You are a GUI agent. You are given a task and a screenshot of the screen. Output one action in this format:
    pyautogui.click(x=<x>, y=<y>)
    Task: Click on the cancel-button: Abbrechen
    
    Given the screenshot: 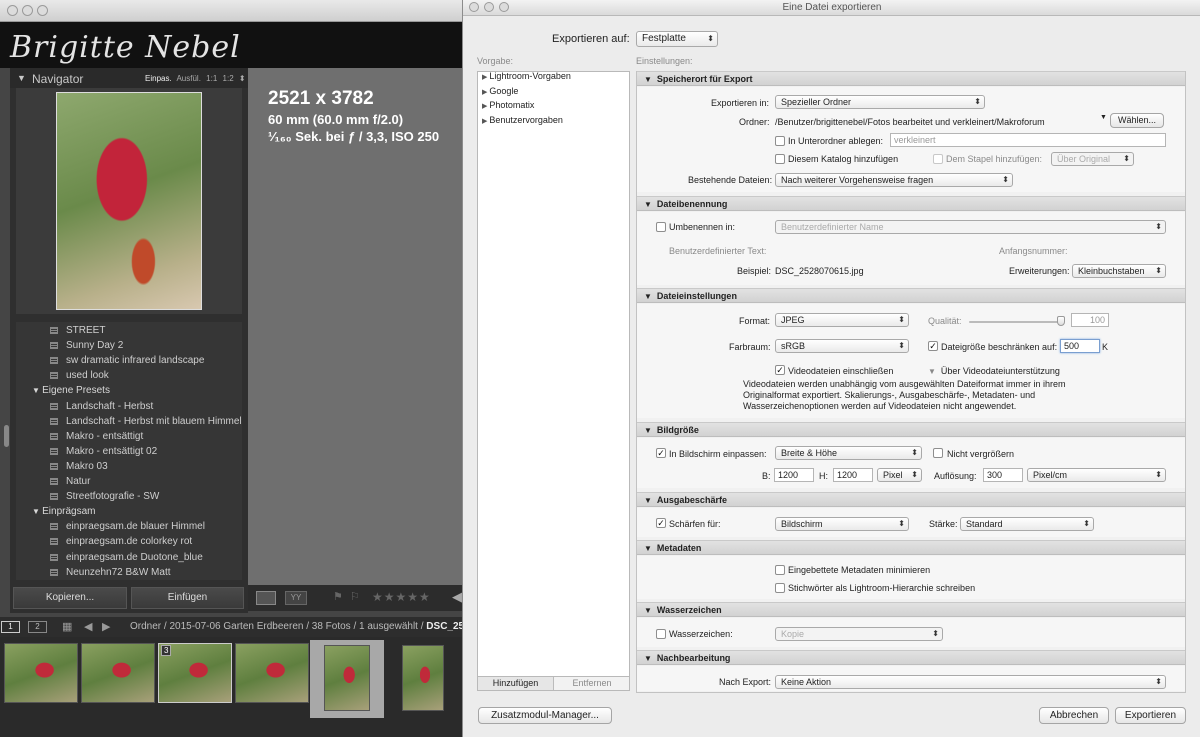 What is the action you would take?
    pyautogui.click(x=1074, y=715)
    